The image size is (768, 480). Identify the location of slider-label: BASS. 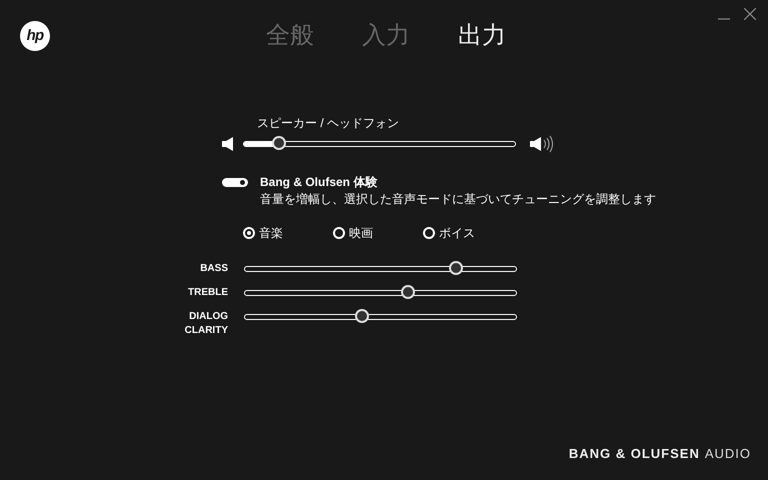
(213, 269).